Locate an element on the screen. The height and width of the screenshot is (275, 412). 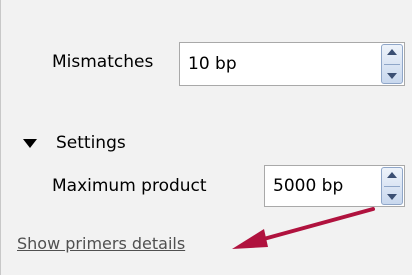
show-primers-details-link: Show primers details is located at coordinates (101, 243).